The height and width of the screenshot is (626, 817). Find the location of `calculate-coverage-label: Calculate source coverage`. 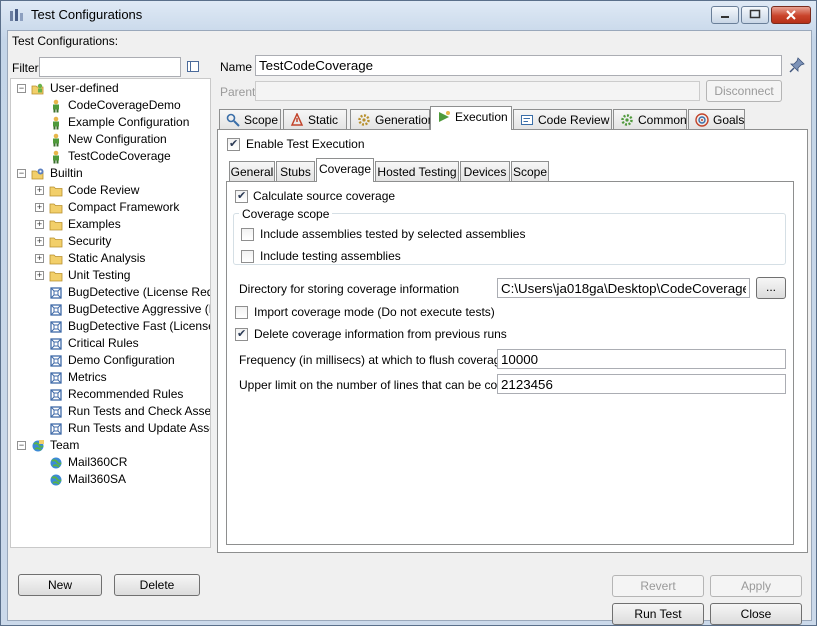

calculate-coverage-label: Calculate source coverage is located at coordinates (324, 196).